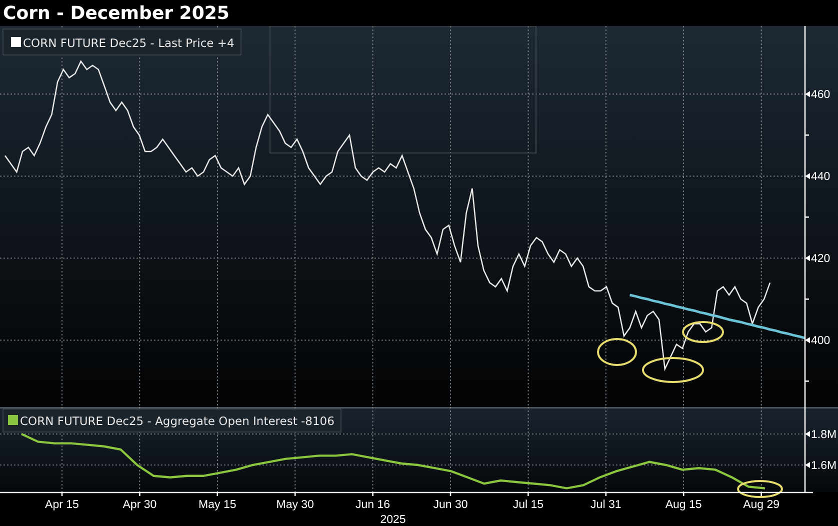 This screenshot has width=838, height=526. I want to click on x-tick-label: Aug 15, so click(683, 505).